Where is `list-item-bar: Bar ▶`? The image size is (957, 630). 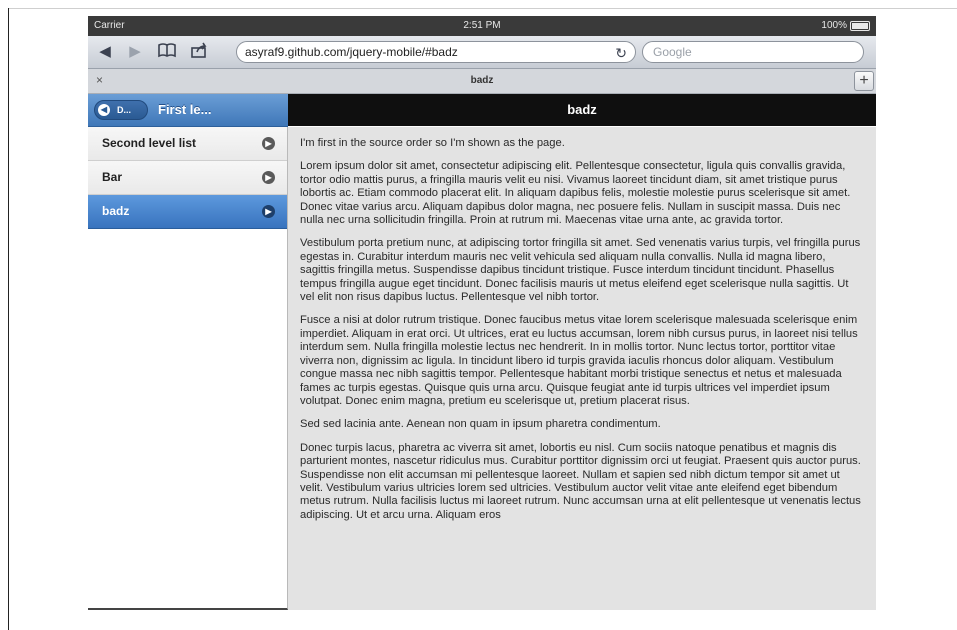 list-item-bar: Bar ▶ is located at coordinates (187, 178).